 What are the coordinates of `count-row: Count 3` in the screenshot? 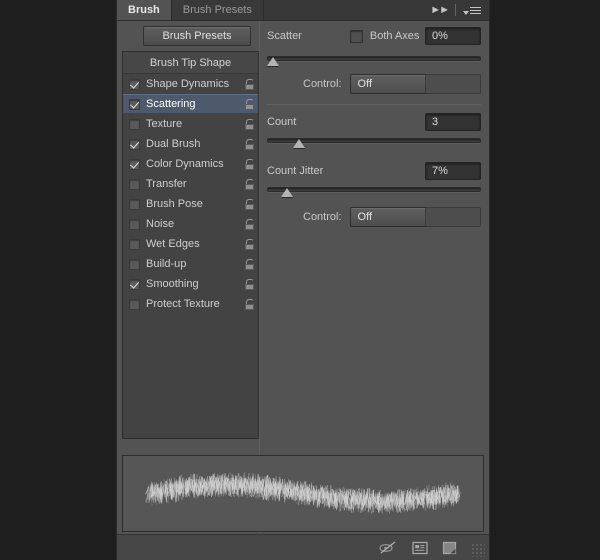 It's located at (374, 122).